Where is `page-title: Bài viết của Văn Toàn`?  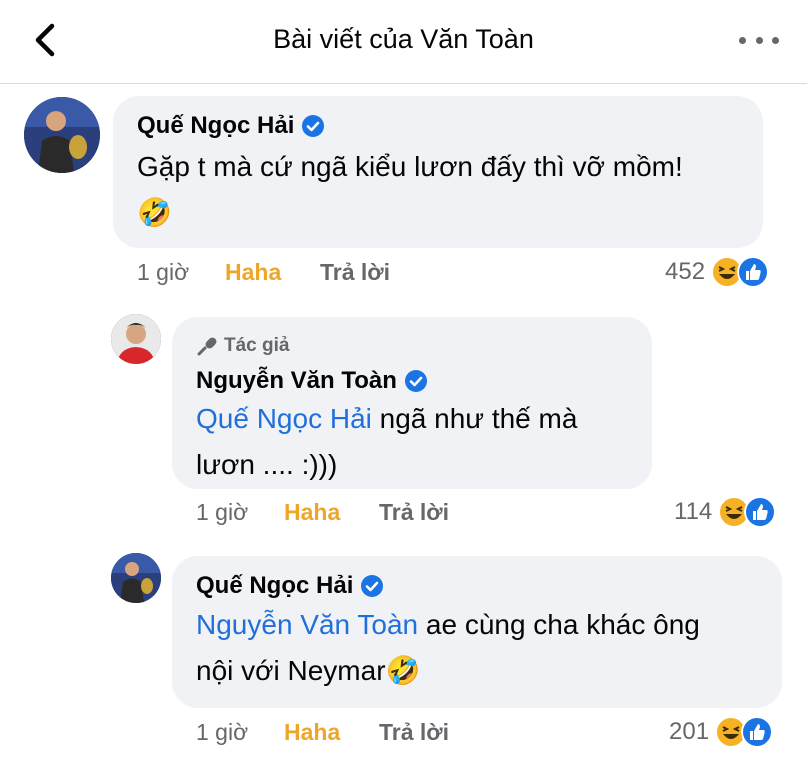 page-title: Bài viết của Văn Toàn is located at coordinates (403, 39).